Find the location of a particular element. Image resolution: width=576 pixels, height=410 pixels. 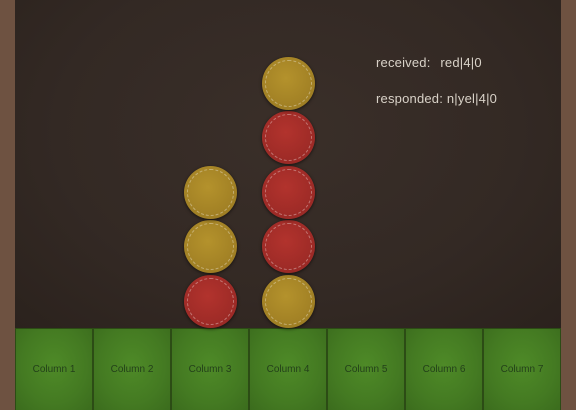

column-1-button: Column 1 is located at coordinates (54, 369).